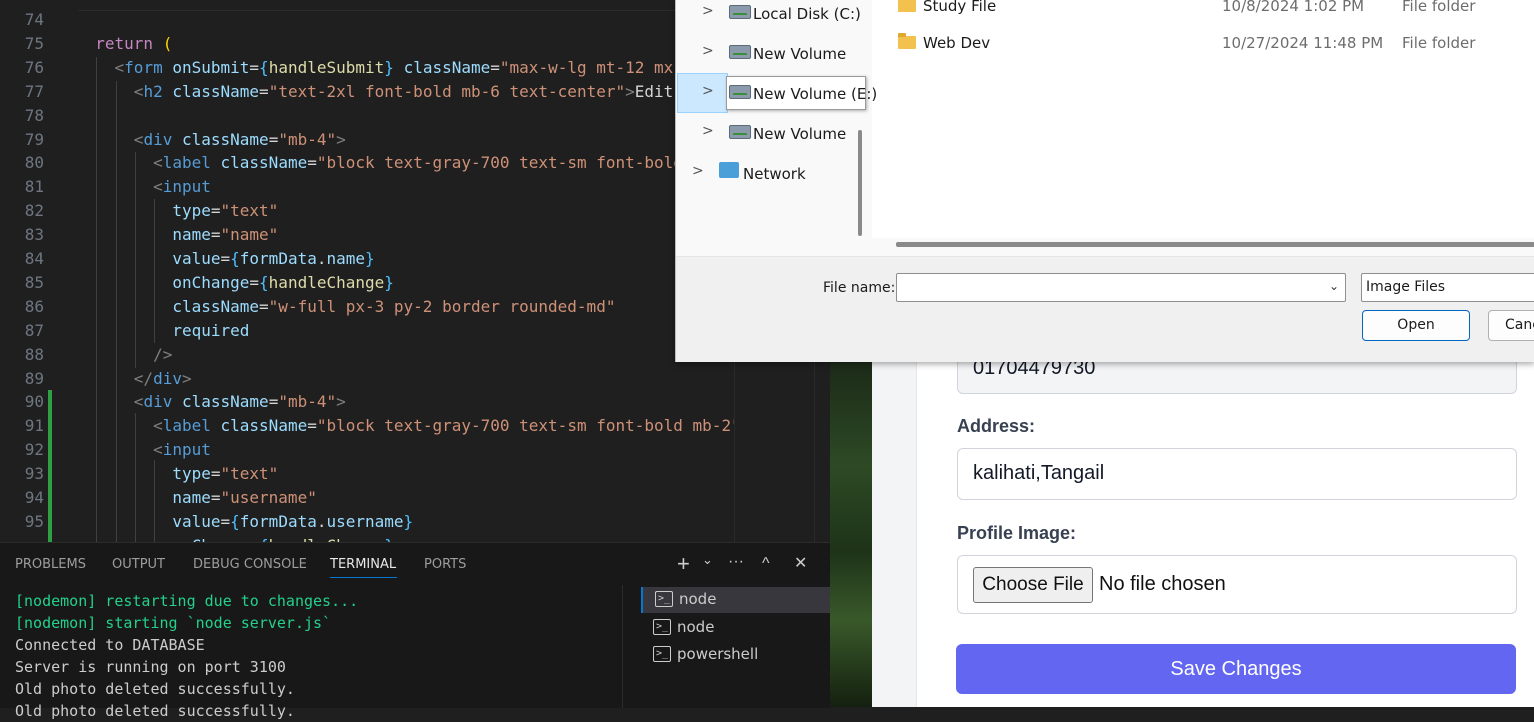  I want to click on network-icon, so click(729, 170).